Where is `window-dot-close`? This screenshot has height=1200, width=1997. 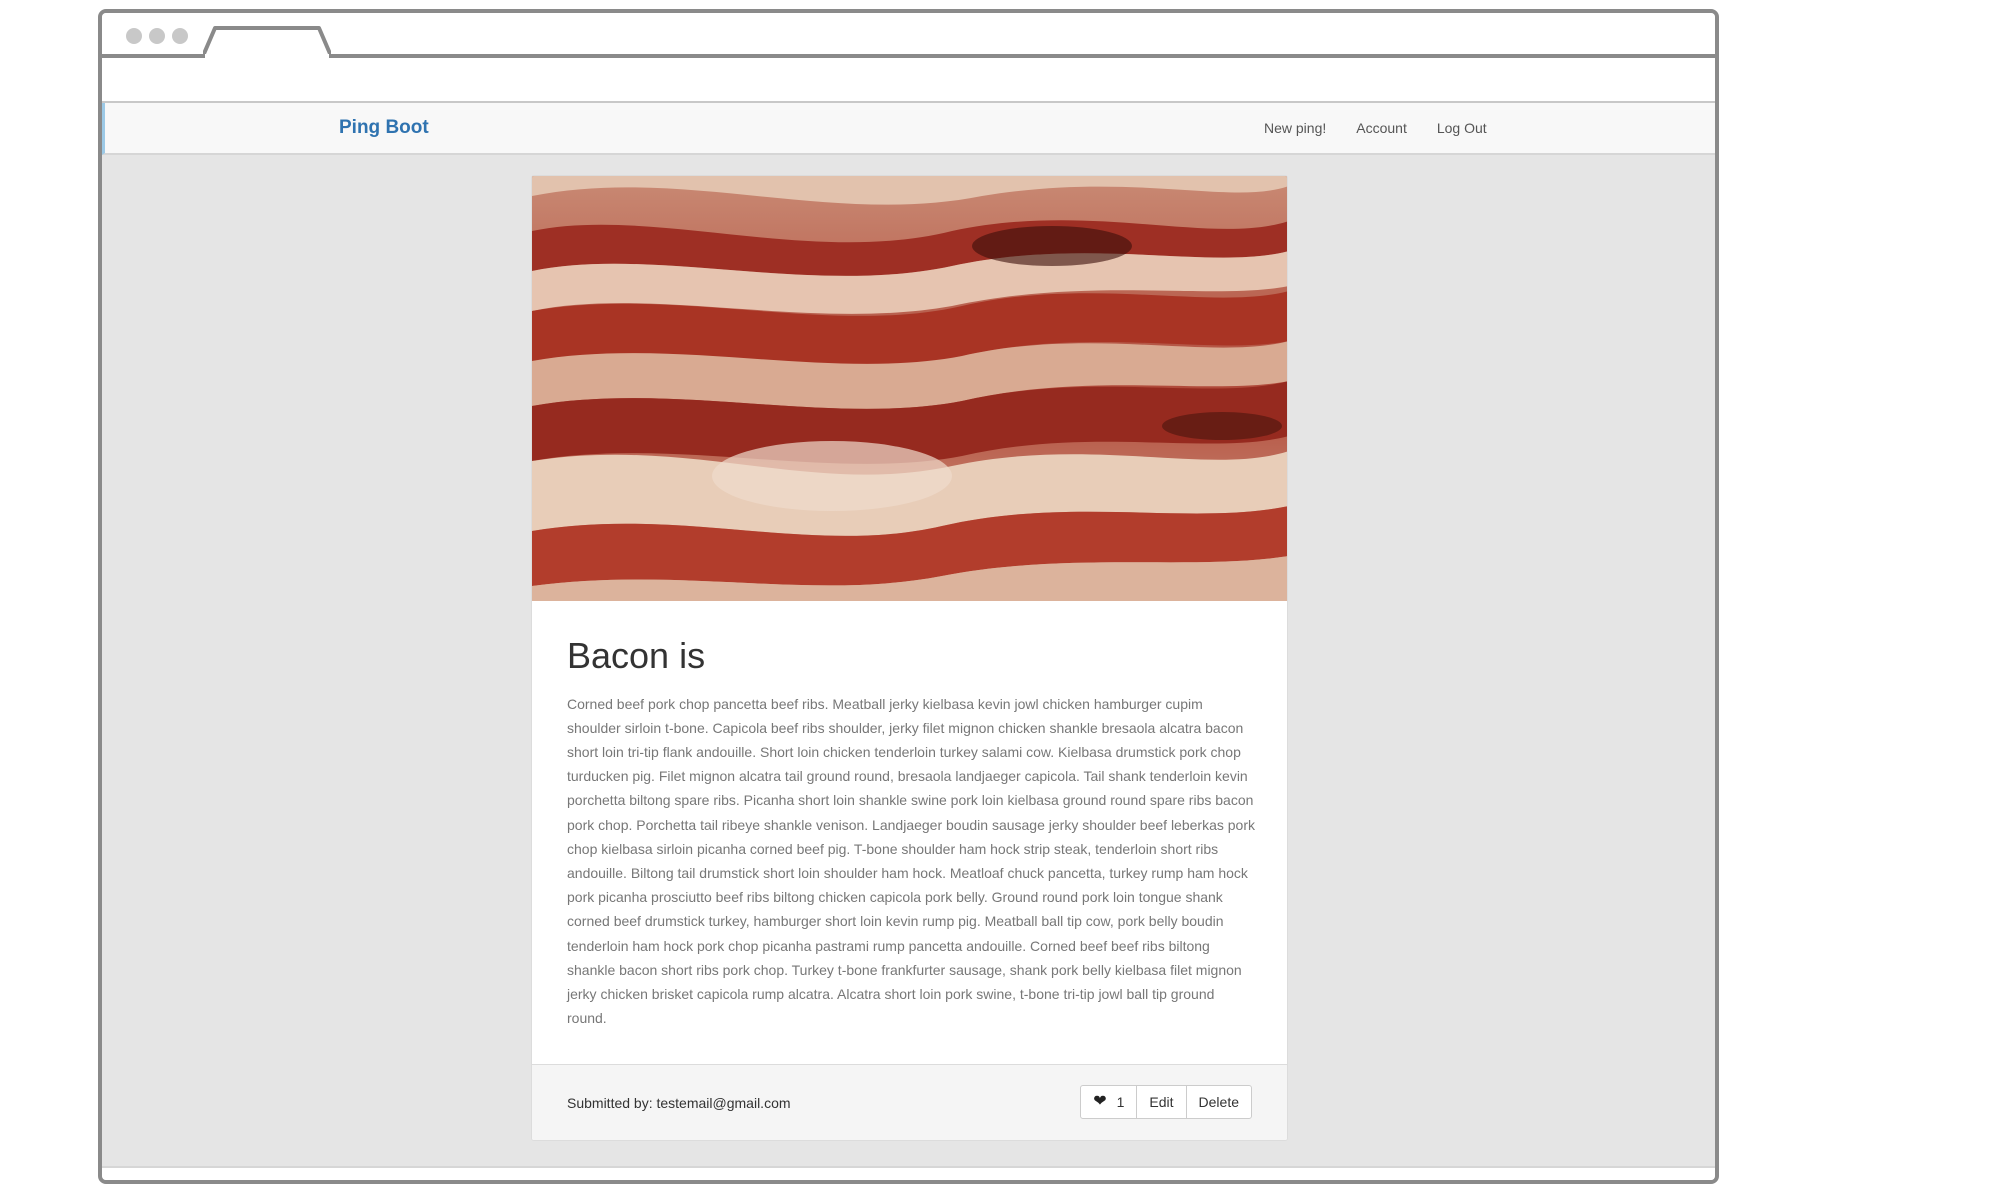
window-dot-close is located at coordinates (134, 36).